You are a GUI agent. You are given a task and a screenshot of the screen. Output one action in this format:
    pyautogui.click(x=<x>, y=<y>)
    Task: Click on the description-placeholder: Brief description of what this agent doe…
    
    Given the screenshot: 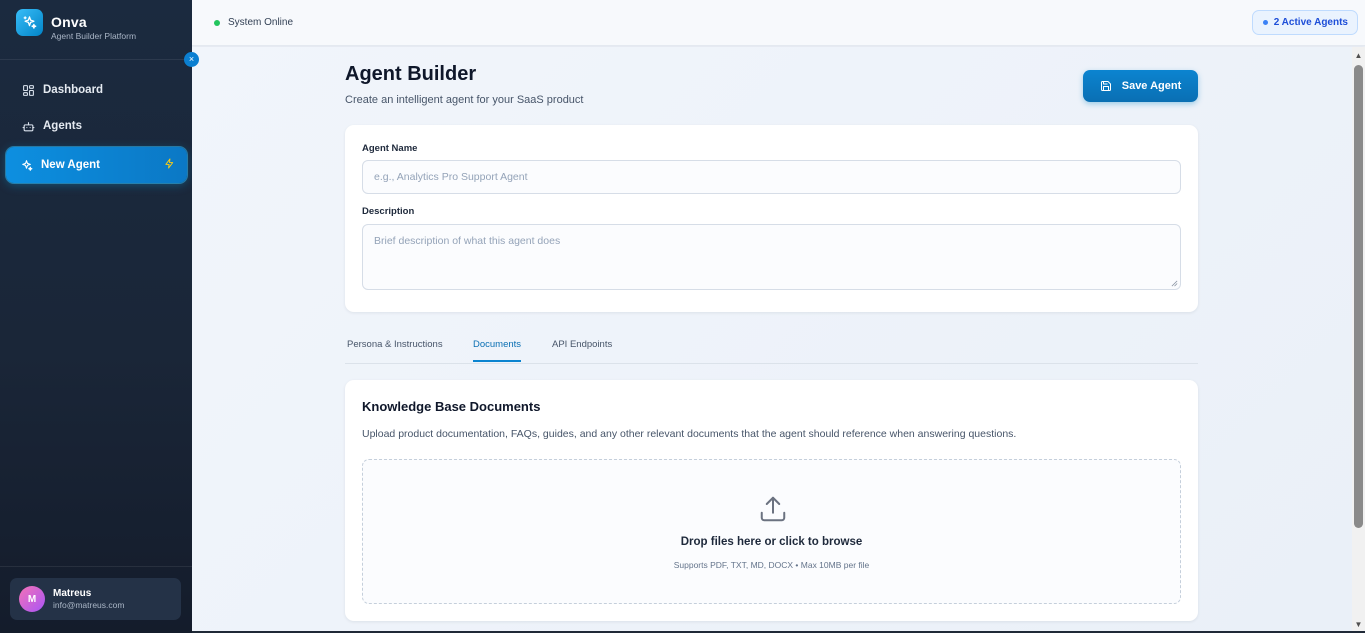 What is the action you would take?
    pyautogui.click(x=467, y=241)
    